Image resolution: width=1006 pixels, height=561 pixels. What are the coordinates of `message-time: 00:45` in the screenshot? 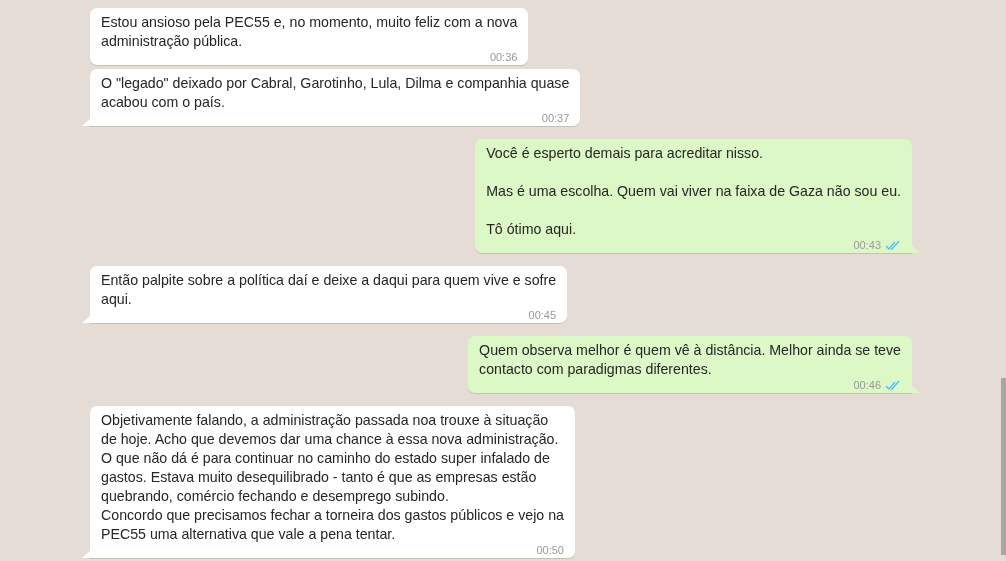 It's located at (542, 315).